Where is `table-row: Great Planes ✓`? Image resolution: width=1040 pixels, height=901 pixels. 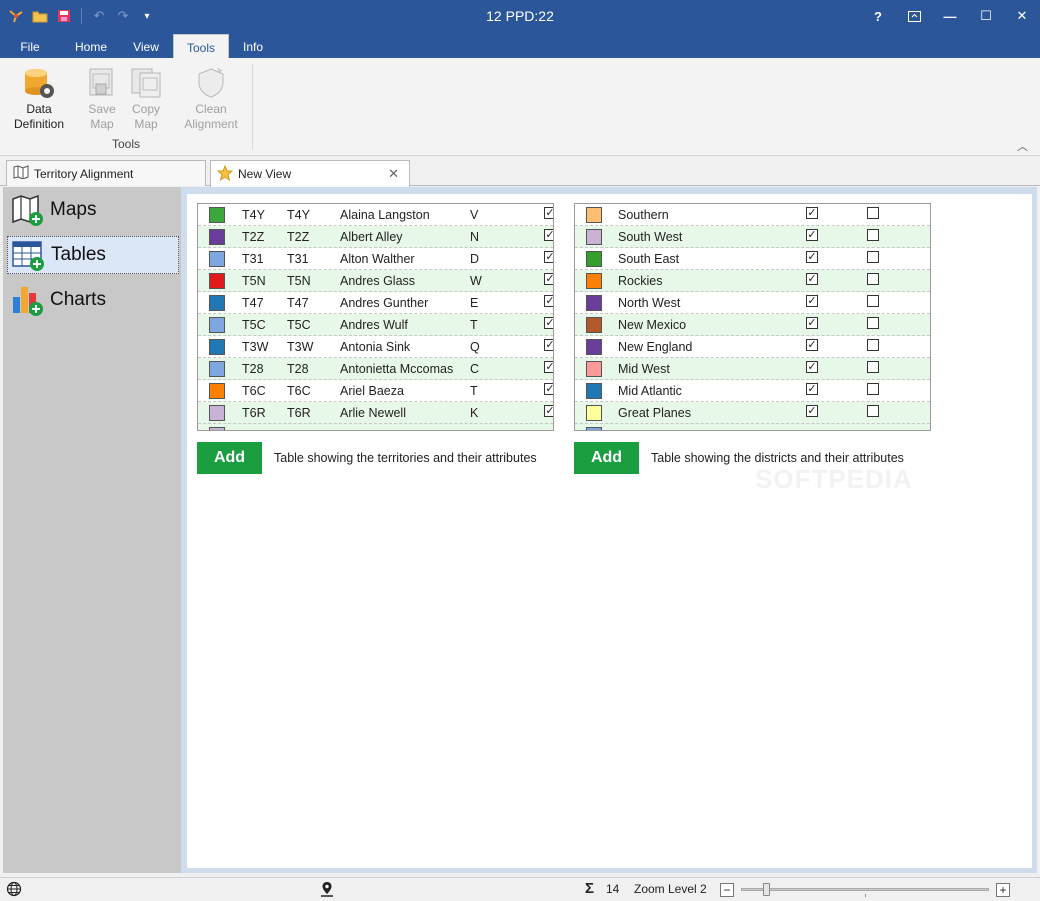 table-row: Great Planes ✓ is located at coordinates (752, 413).